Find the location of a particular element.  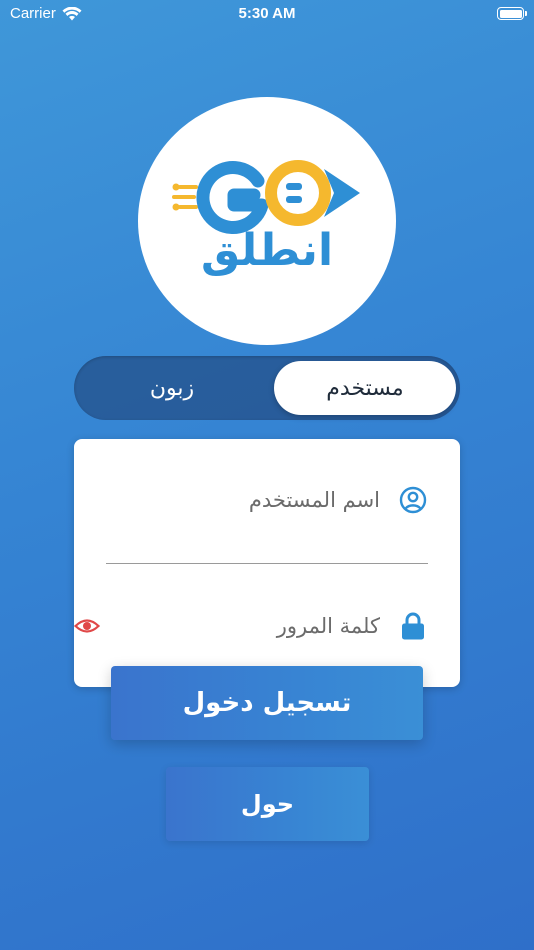

user-type-toggle: زبون مستخدم is located at coordinates (267, 388).